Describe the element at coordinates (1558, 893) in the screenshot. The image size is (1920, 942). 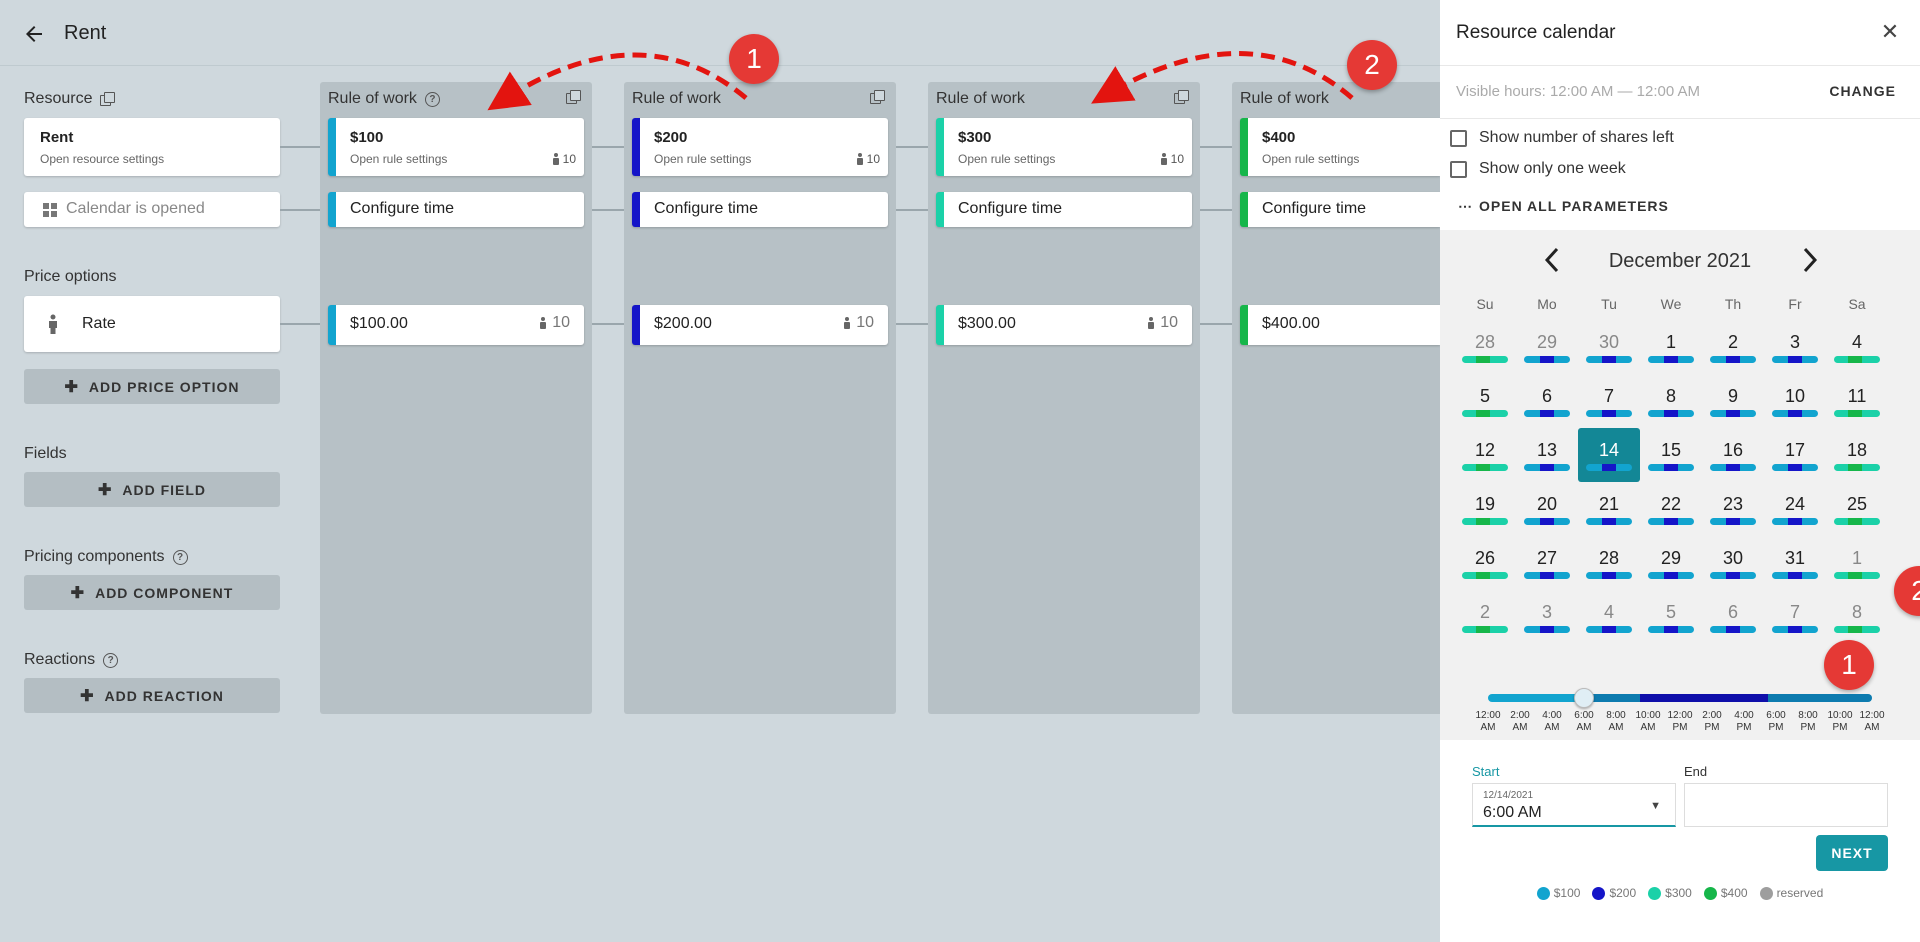
I see `legend-item: $100` at that location.